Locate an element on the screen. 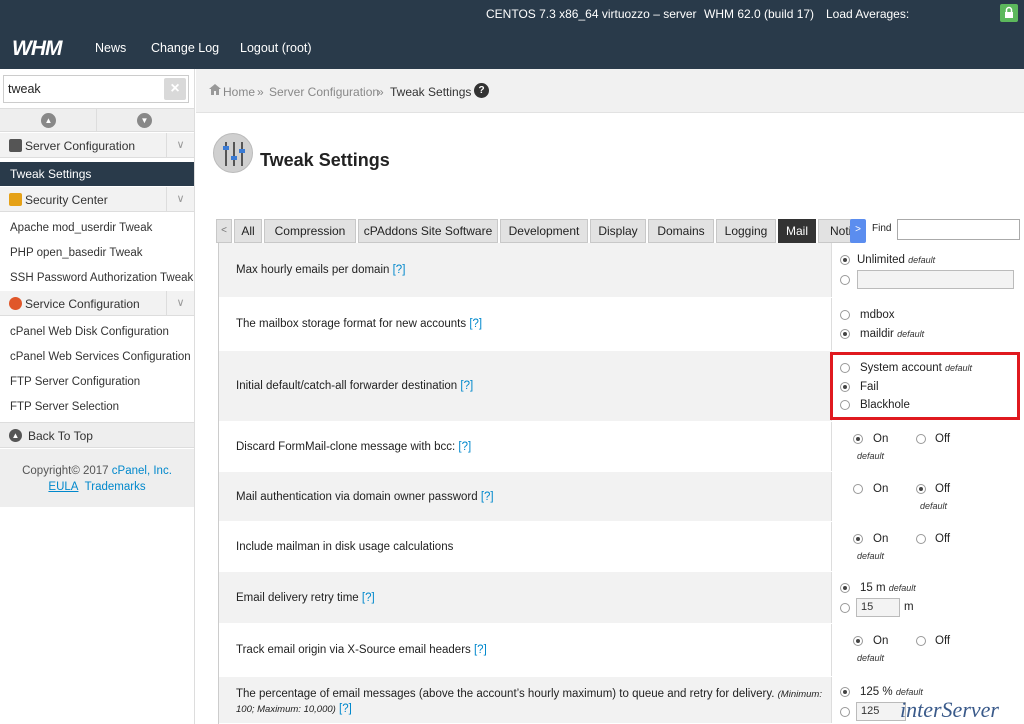 The width and height of the screenshot is (1024, 724). category-label: Security Center is located at coordinates (66, 200).